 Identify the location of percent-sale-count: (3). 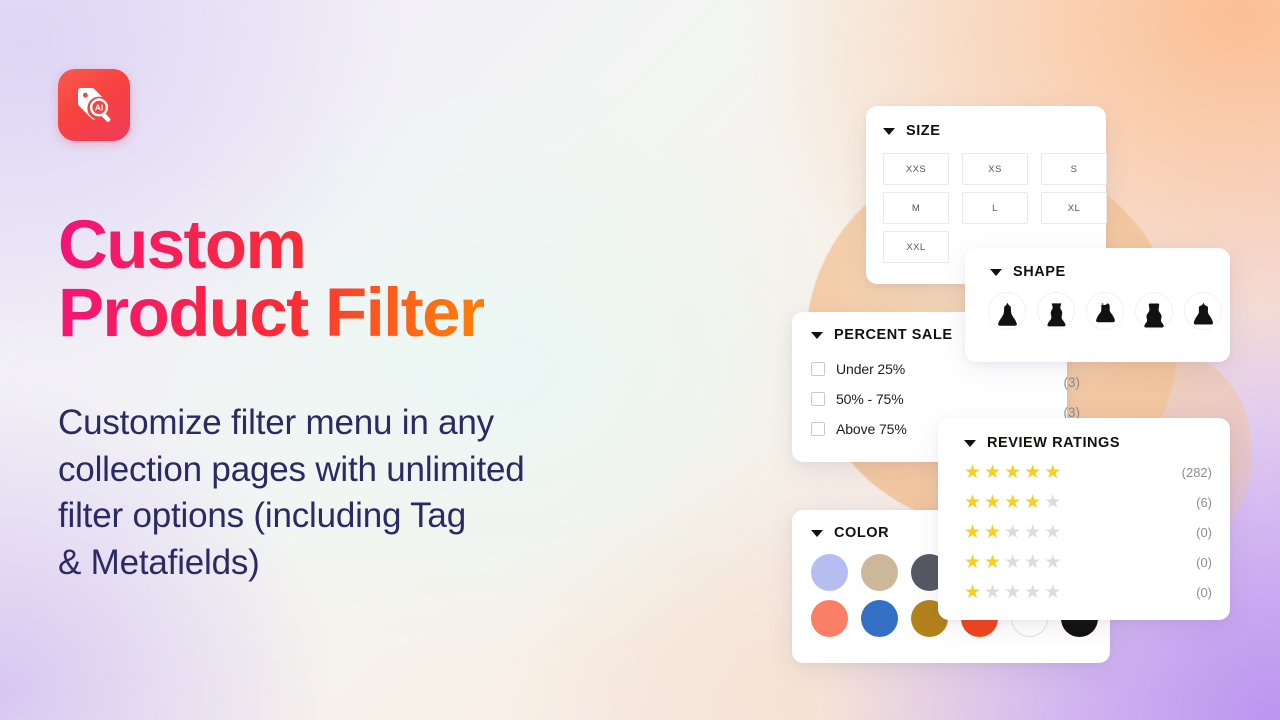
(1072, 382).